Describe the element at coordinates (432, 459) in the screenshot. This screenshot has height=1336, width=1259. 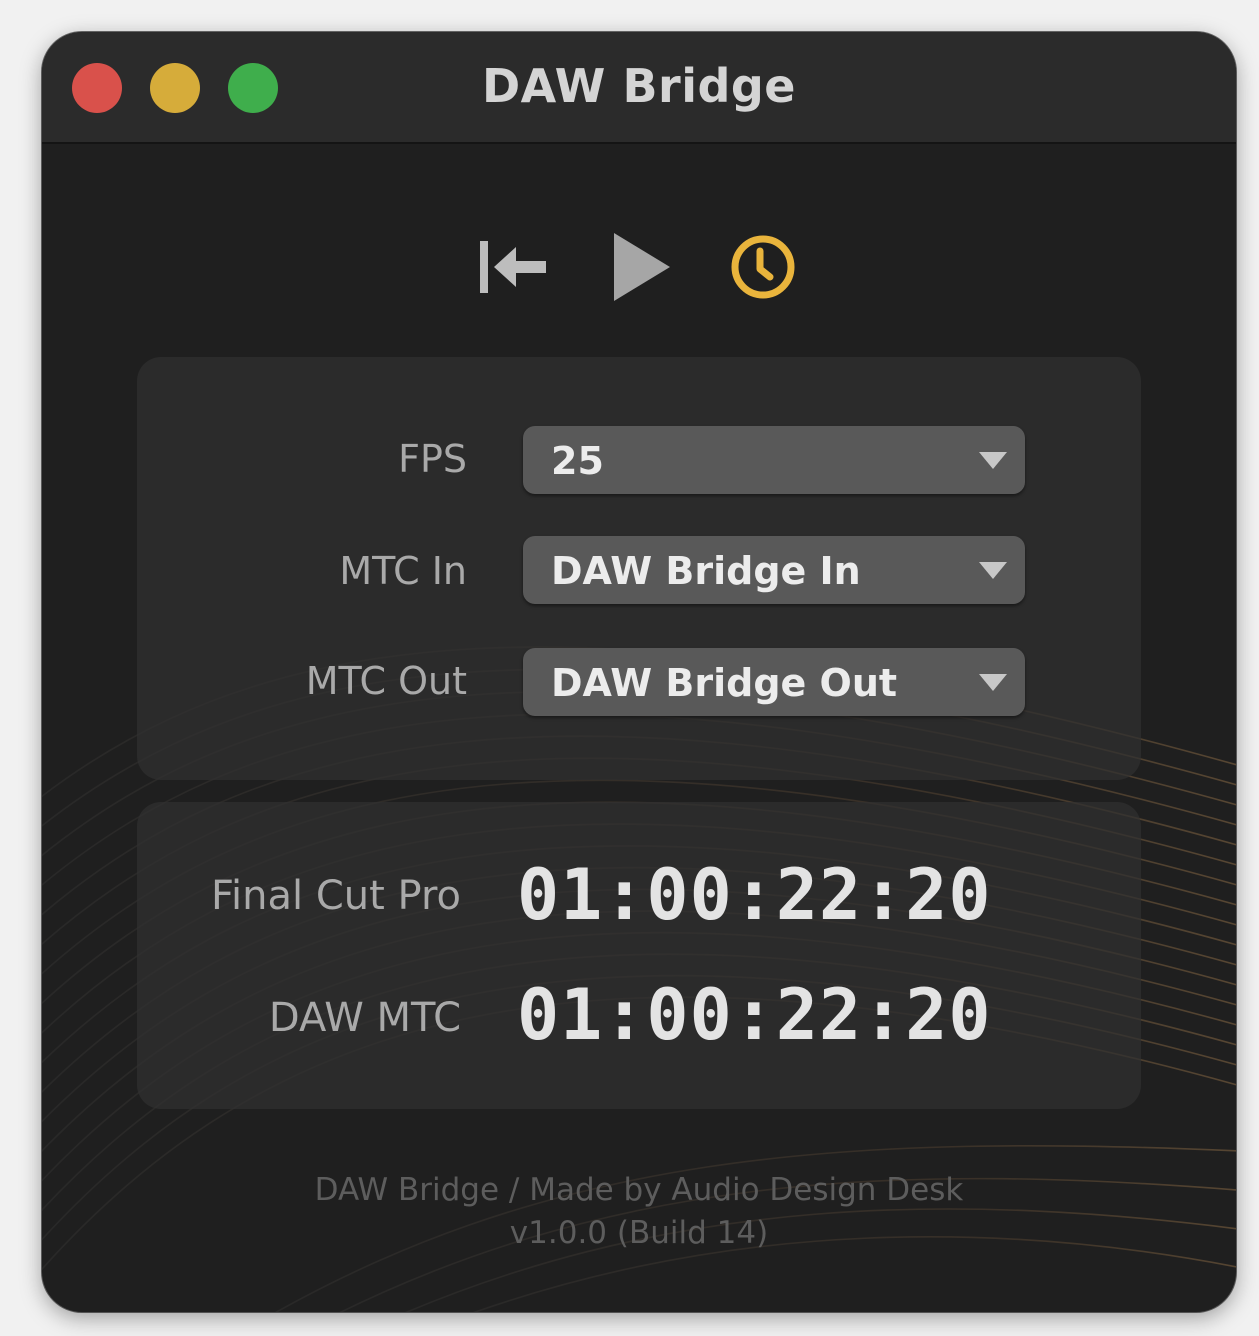
I see `fps-label: FPS` at that location.